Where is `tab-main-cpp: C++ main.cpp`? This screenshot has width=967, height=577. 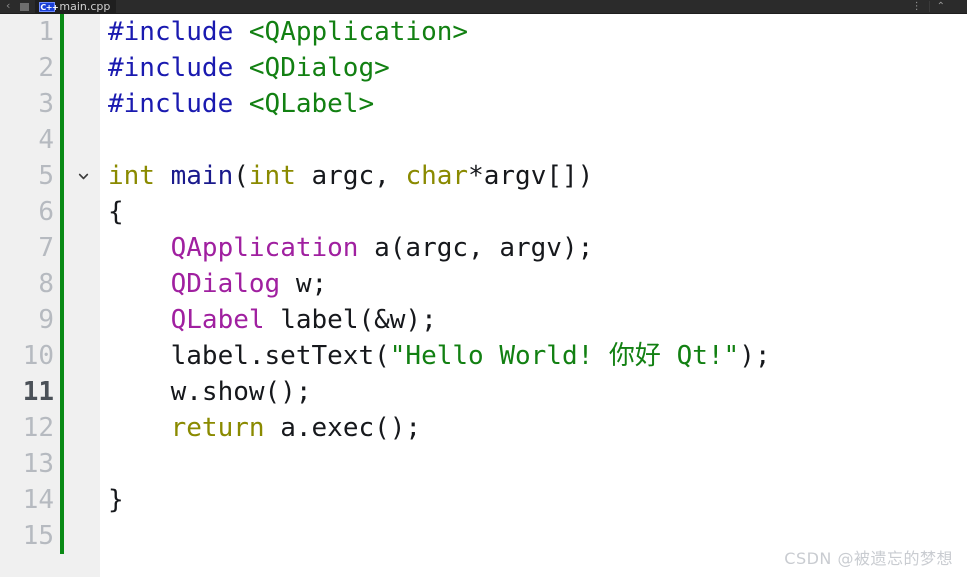 tab-main-cpp: C++ main.cpp is located at coordinates (76, 6).